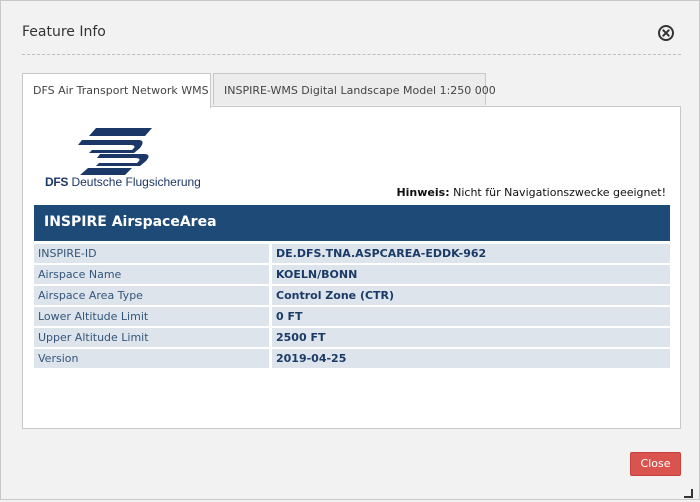 This screenshot has width=700, height=502. What do you see at coordinates (153, 253) in the screenshot?
I see `attribute-key: INSPIRE-ID` at bounding box center [153, 253].